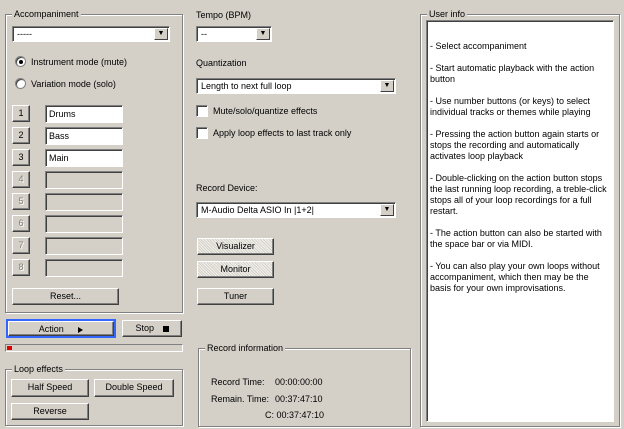 This screenshot has width=624, height=429. I want to click on radio-selected-dot, so click(21, 62).